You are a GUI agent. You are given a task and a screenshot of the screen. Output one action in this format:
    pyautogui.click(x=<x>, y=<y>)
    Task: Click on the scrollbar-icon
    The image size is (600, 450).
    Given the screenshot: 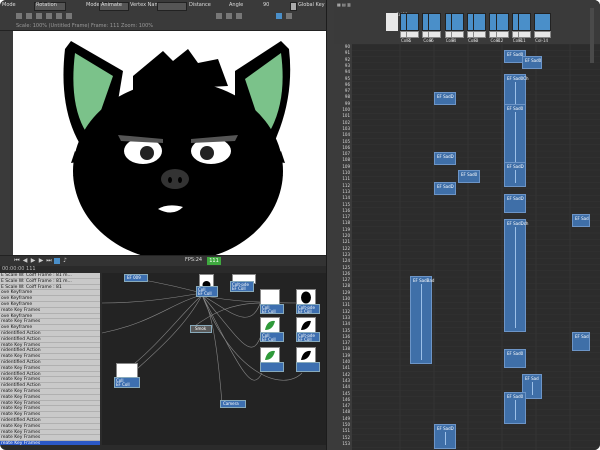 What is the action you would take?
    pyautogui.click(x=593, y=38)
    